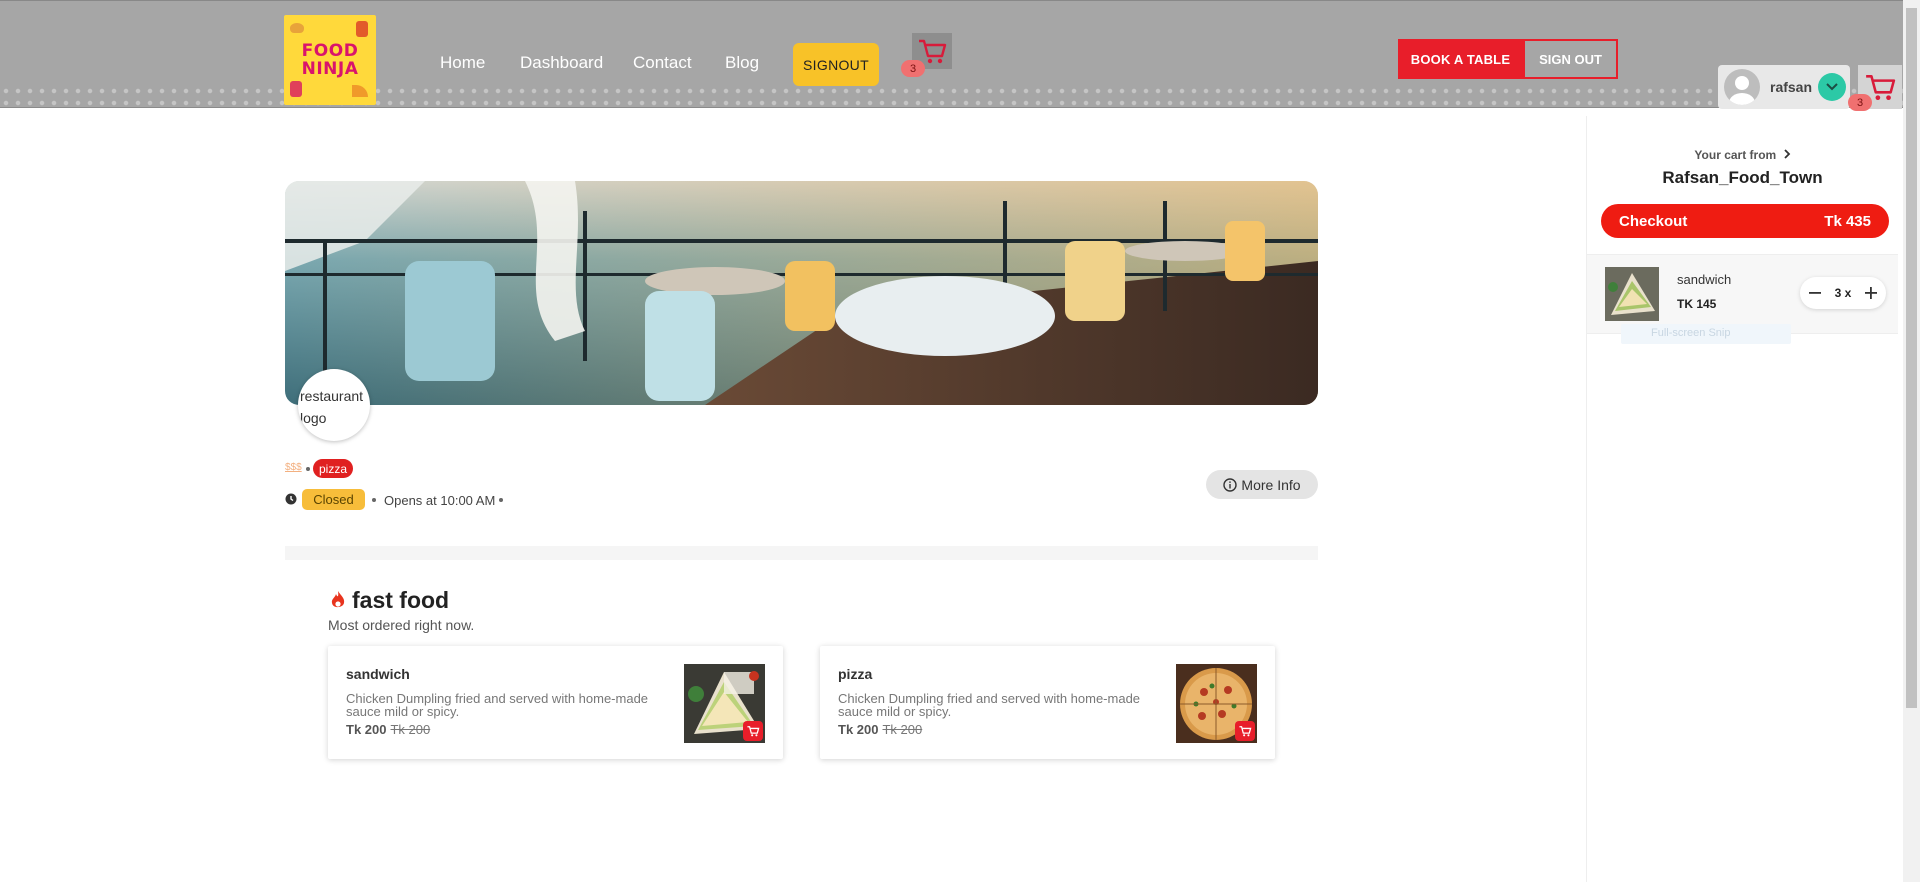  Describe the element at coordinates (1847, 221) in the screenshot. I see `checkout-total: Tk 435` at that location.